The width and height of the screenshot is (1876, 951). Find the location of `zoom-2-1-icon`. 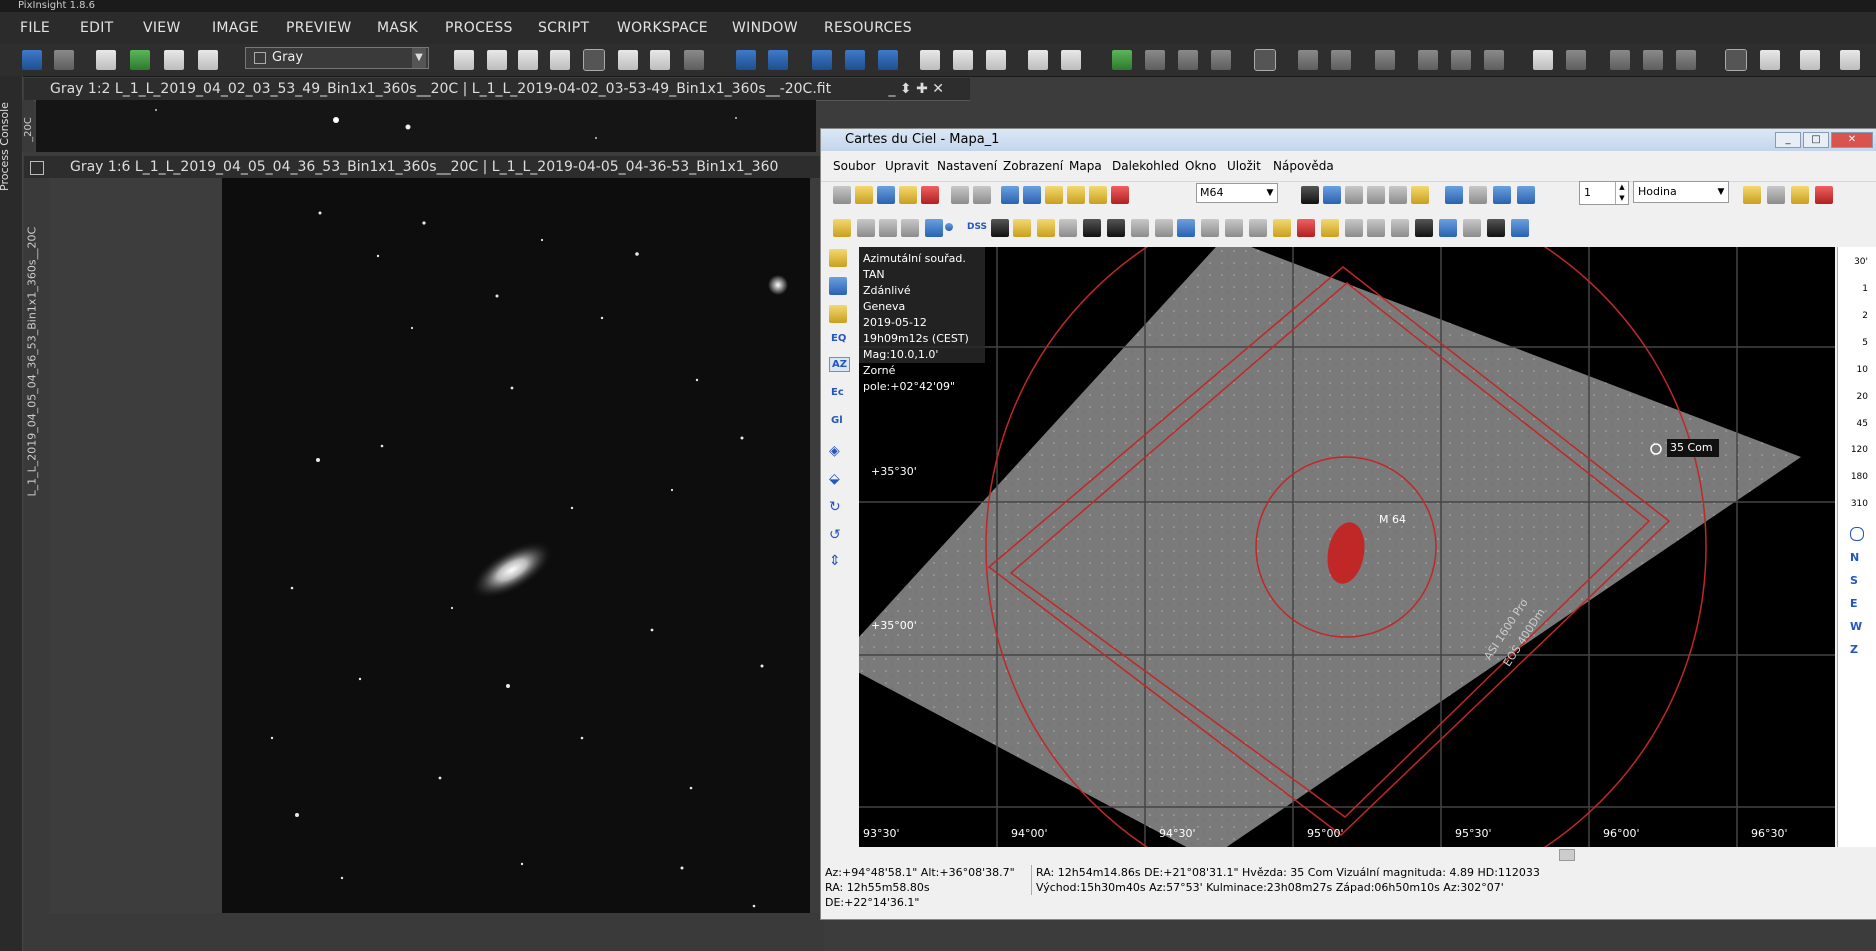

zoom-2-1-icon is located at coordinates (855, 60).